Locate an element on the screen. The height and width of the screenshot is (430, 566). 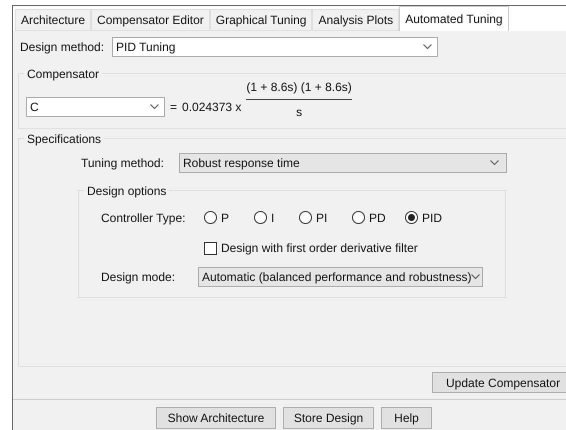
update-compensator-button: Update Compensator is located at coordinates (499, 382).